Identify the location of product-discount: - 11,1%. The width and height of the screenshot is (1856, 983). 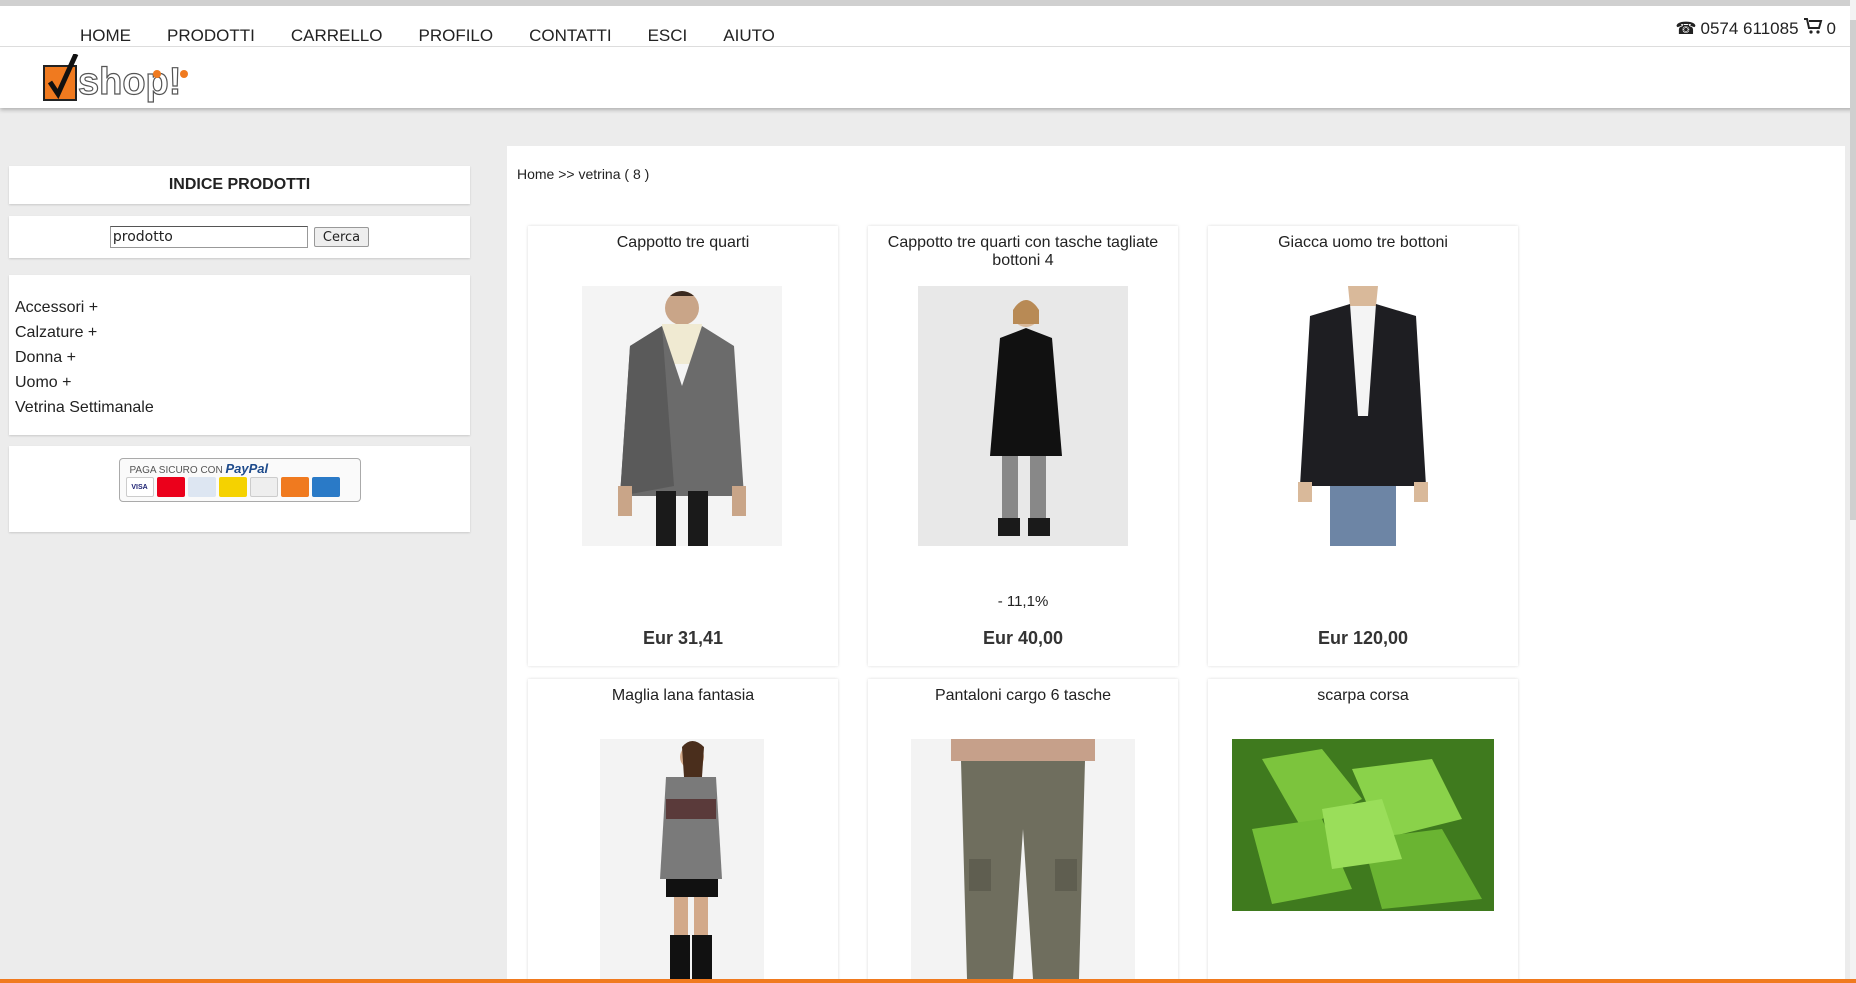
(1023, 601).